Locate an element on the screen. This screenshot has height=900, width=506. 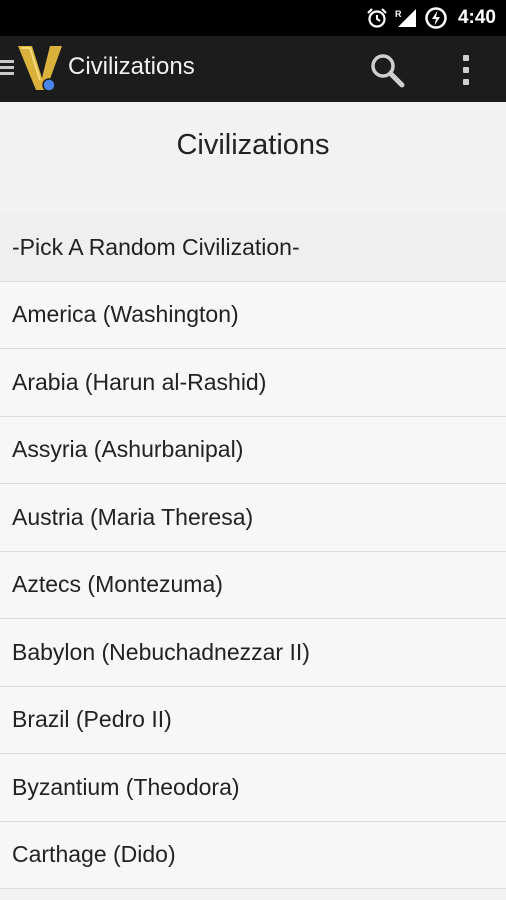
alarm-icon is located at coordinates (377, 18).